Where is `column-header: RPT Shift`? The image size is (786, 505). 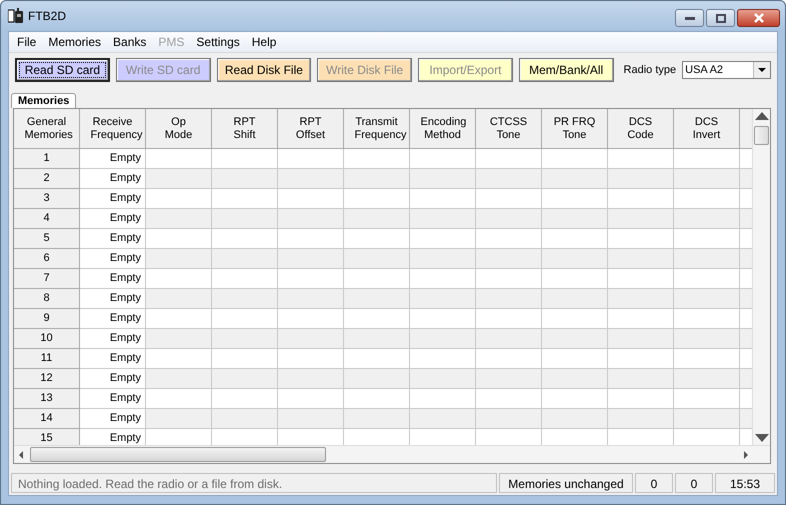 column-header: RPT Shift is located at coordinates (245, 129).